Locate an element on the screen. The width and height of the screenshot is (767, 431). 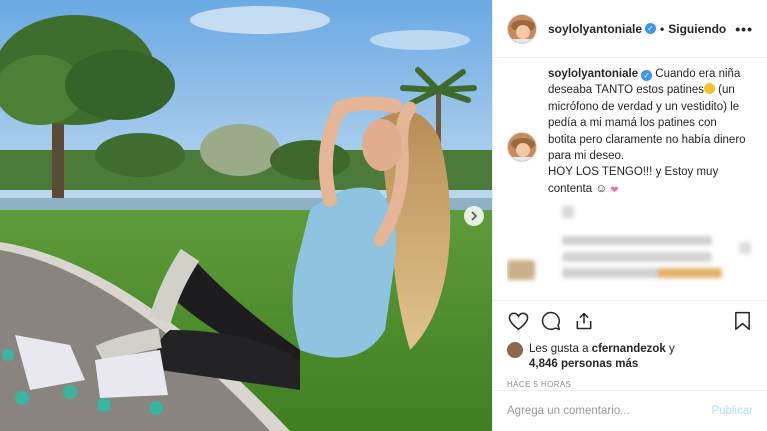
post-username: soylolyantoniale is located at coordinates (595, 29).